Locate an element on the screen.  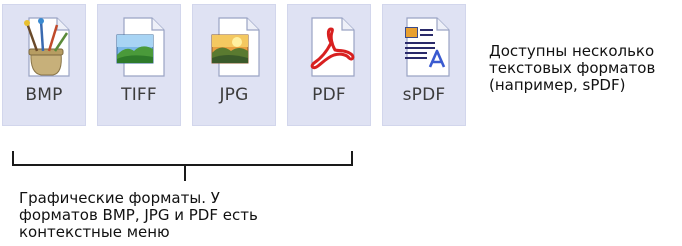
pdf-format-label: PDF is located at coordinates (329, 95).